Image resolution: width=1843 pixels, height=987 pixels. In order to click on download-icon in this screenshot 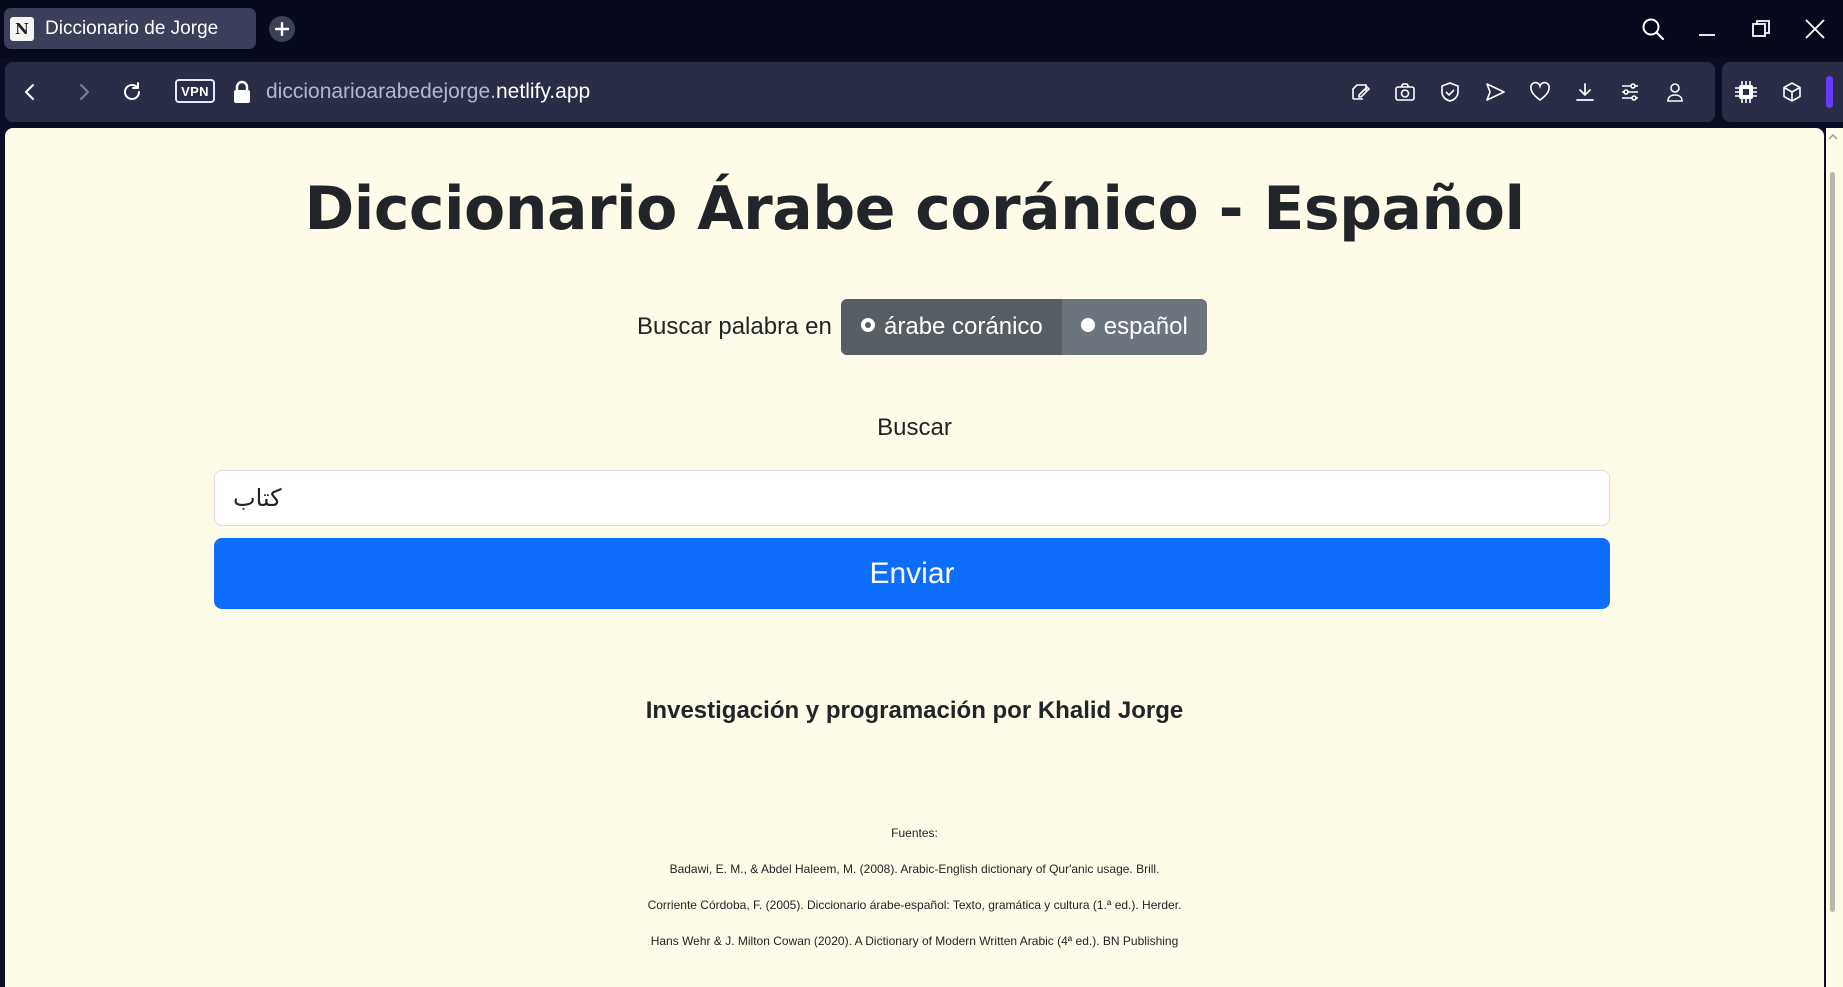, I will do `click(1585, 92)`.